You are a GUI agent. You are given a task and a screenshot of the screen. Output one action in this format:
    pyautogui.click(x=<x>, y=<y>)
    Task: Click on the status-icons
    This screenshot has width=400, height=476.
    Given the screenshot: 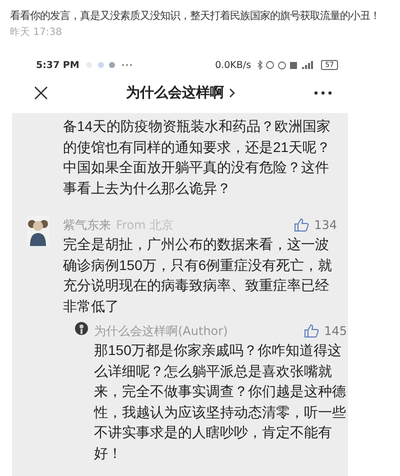 What is the action you would take?
    pyautogui.click(x=286, y=65)
    